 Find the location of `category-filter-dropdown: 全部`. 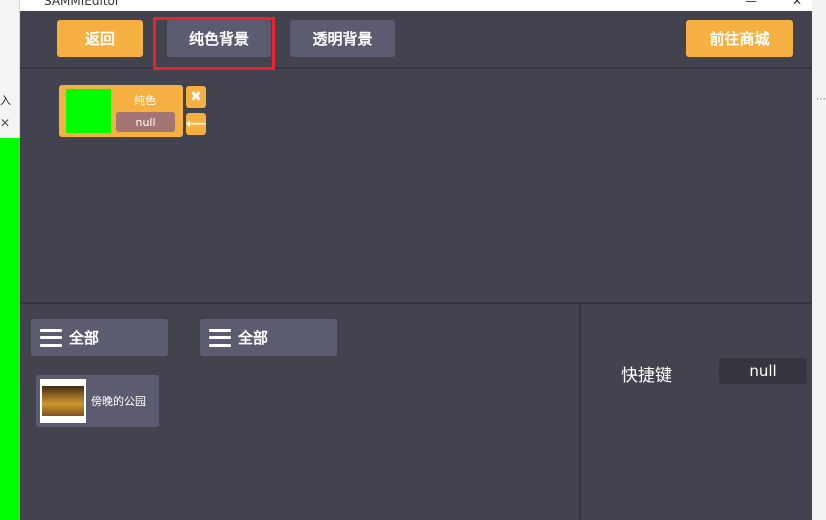

category-filter-dropdown: 全部 is located at coordinates (99, 337).